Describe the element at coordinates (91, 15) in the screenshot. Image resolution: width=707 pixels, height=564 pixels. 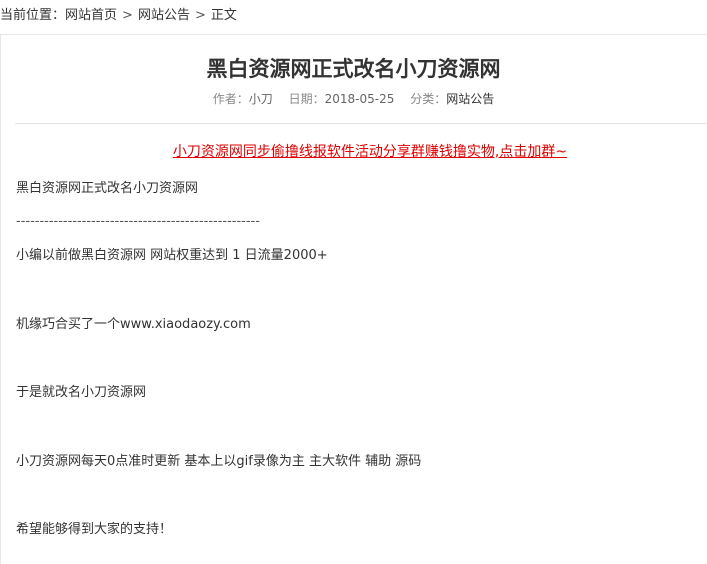
I see `breadcrumb-home-link: 网站首页` at that location.